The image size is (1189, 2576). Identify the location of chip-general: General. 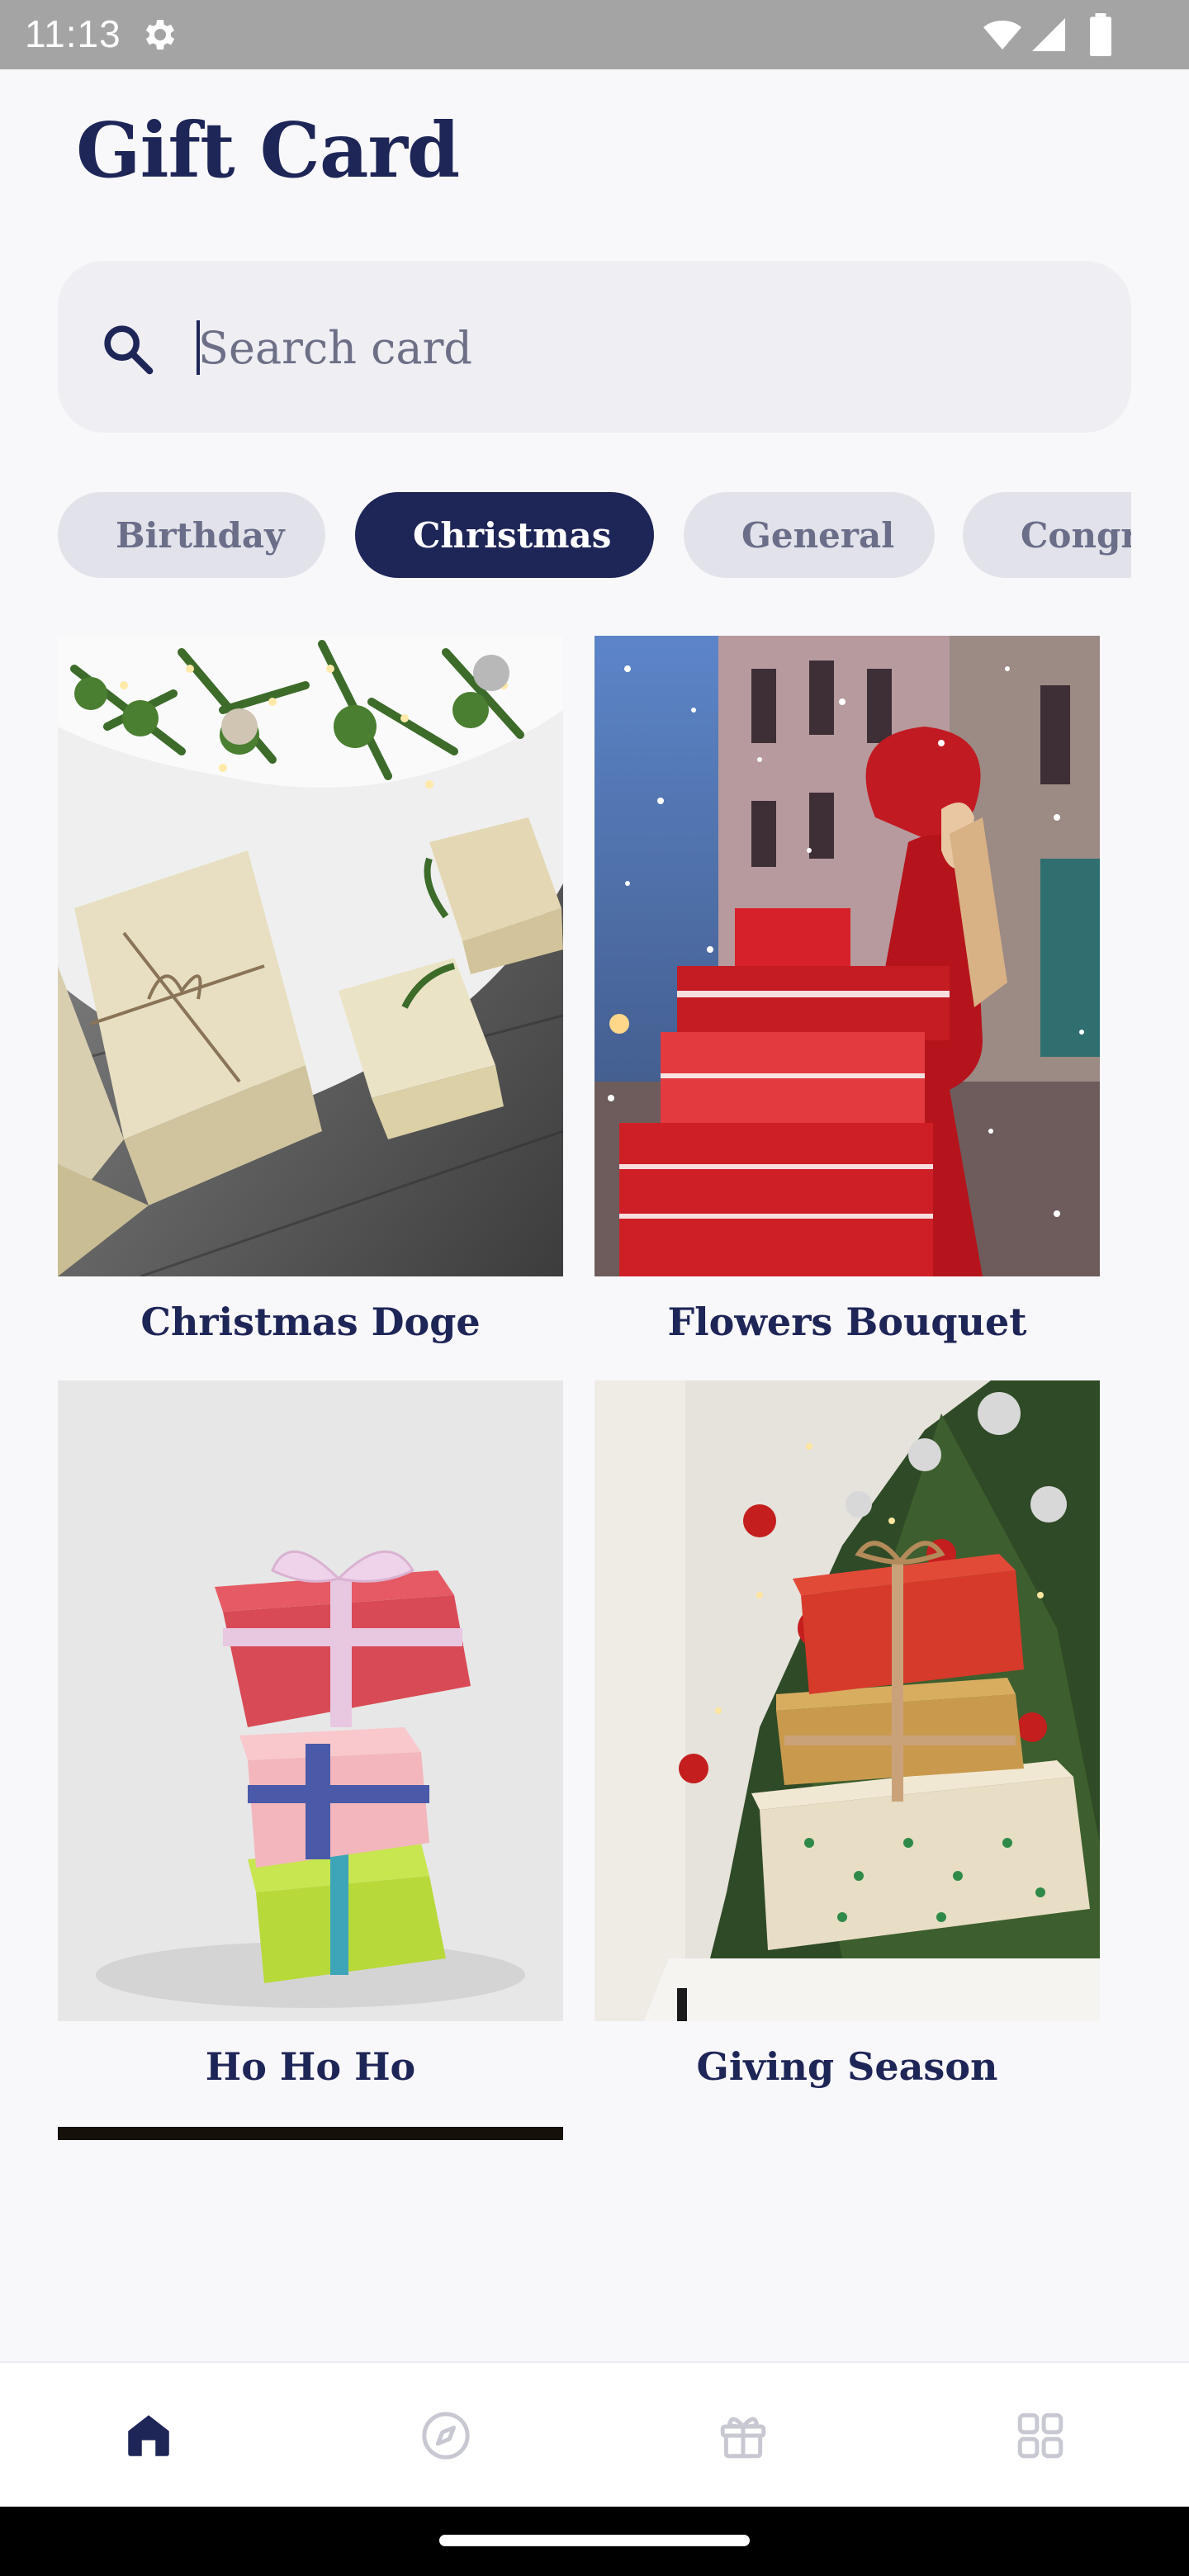
(809, 535).